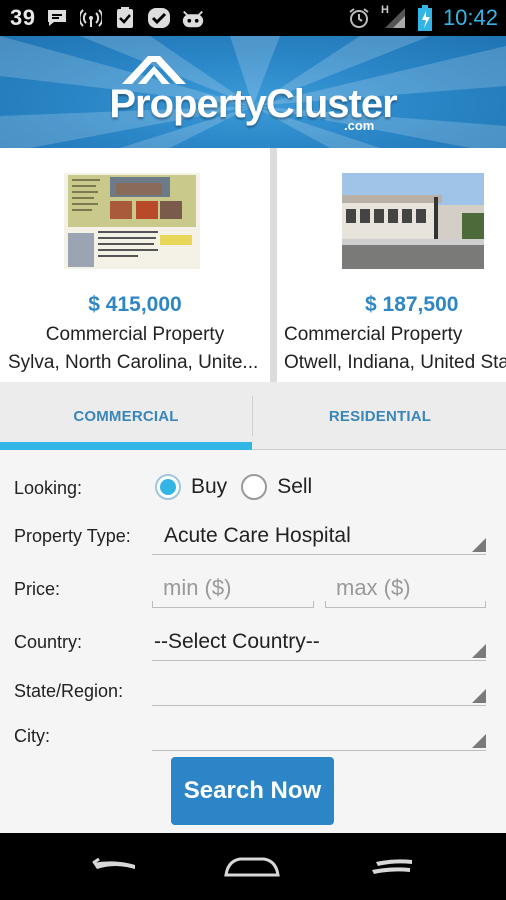 Image resolution: width=506 pixels, height=900 pixels. Describe the element at coordinates (126, 446) in the screenshot. I see `active-tab-indicator` at that location.